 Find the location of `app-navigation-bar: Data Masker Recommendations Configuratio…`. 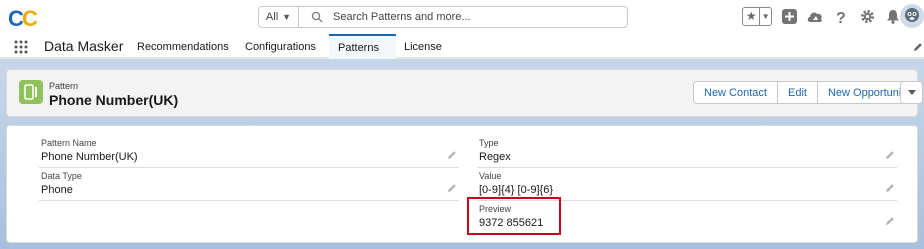

app-navigation-bar: Data Masker Recommendations Configuratio… is located at coordinates (462, 46).